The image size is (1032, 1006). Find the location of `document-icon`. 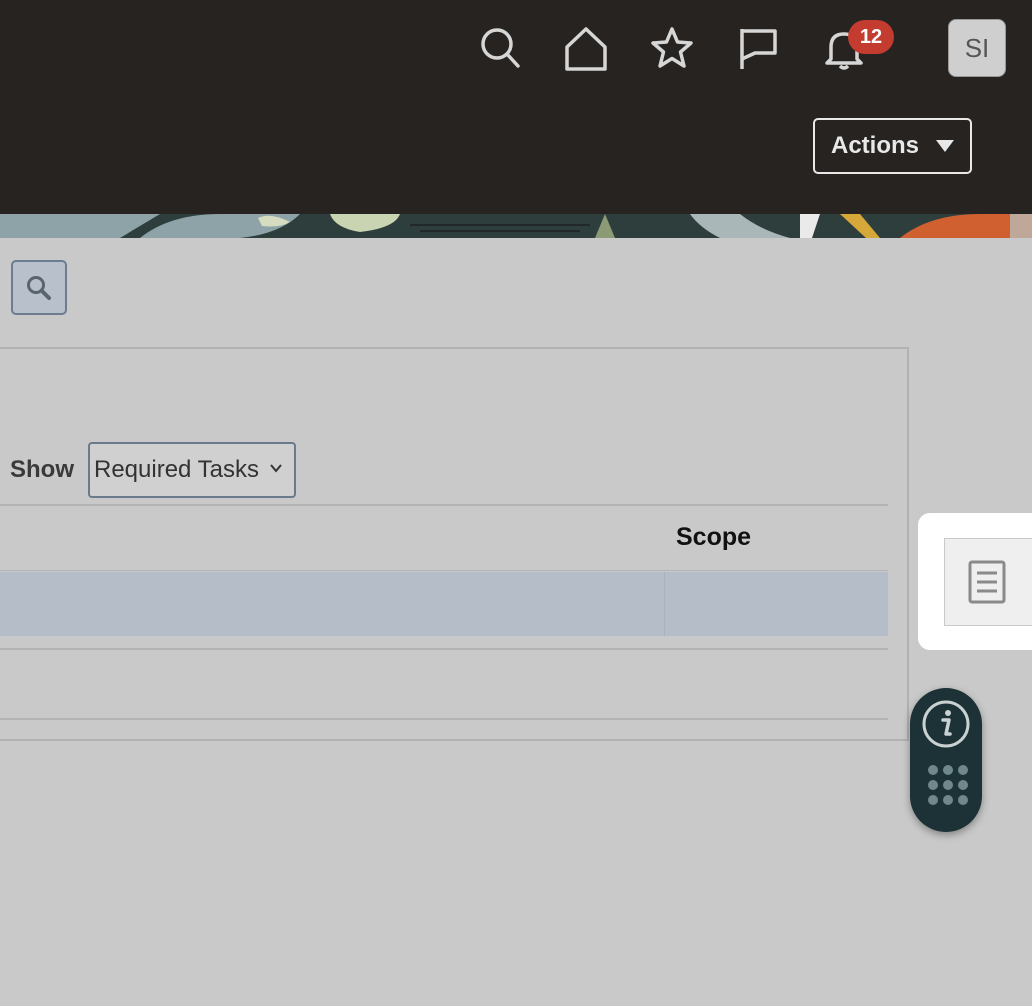

document-icon is located at coordinates (987, 582).